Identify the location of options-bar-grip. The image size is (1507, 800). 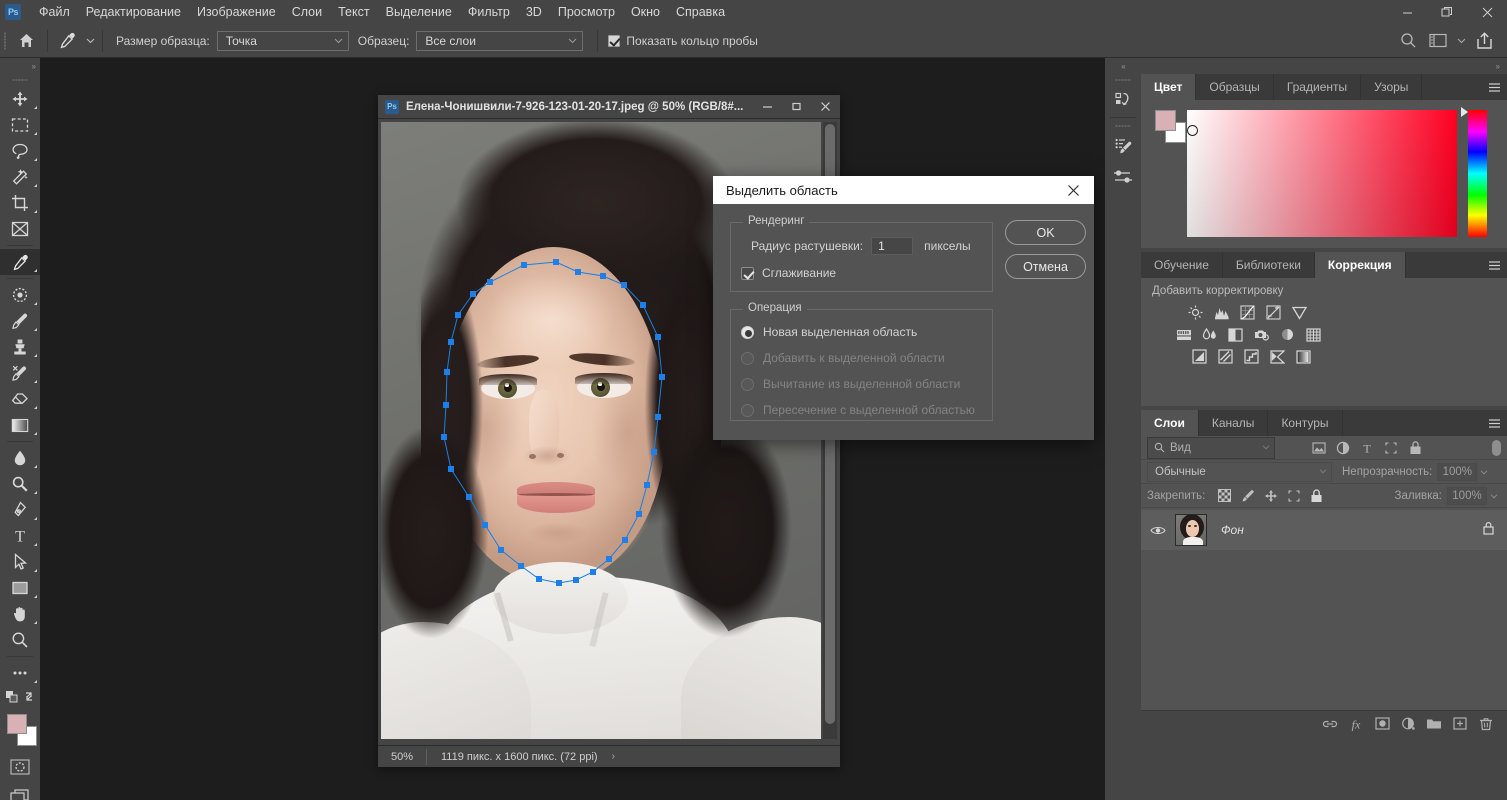
(4, 41).